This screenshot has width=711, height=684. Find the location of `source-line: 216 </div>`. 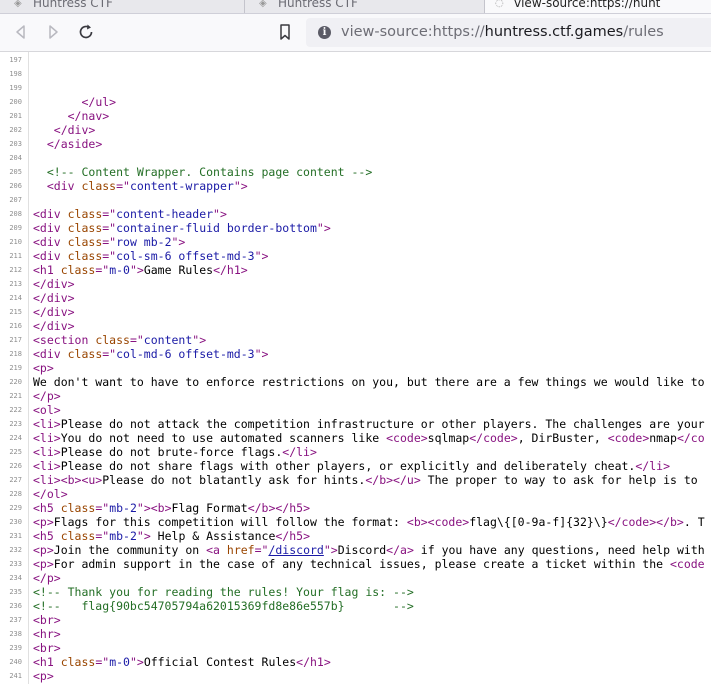

source-line: 216 </div> is located at coordinates (355, 326).